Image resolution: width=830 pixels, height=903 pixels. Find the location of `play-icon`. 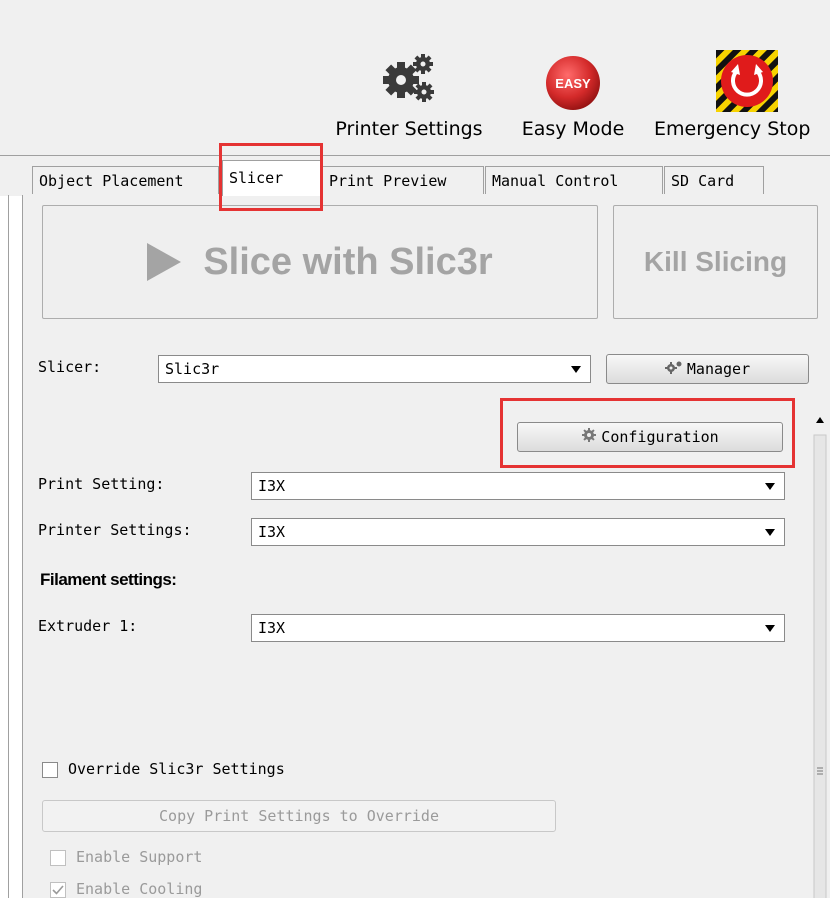

play-icon is located at coordinates (164, 262).